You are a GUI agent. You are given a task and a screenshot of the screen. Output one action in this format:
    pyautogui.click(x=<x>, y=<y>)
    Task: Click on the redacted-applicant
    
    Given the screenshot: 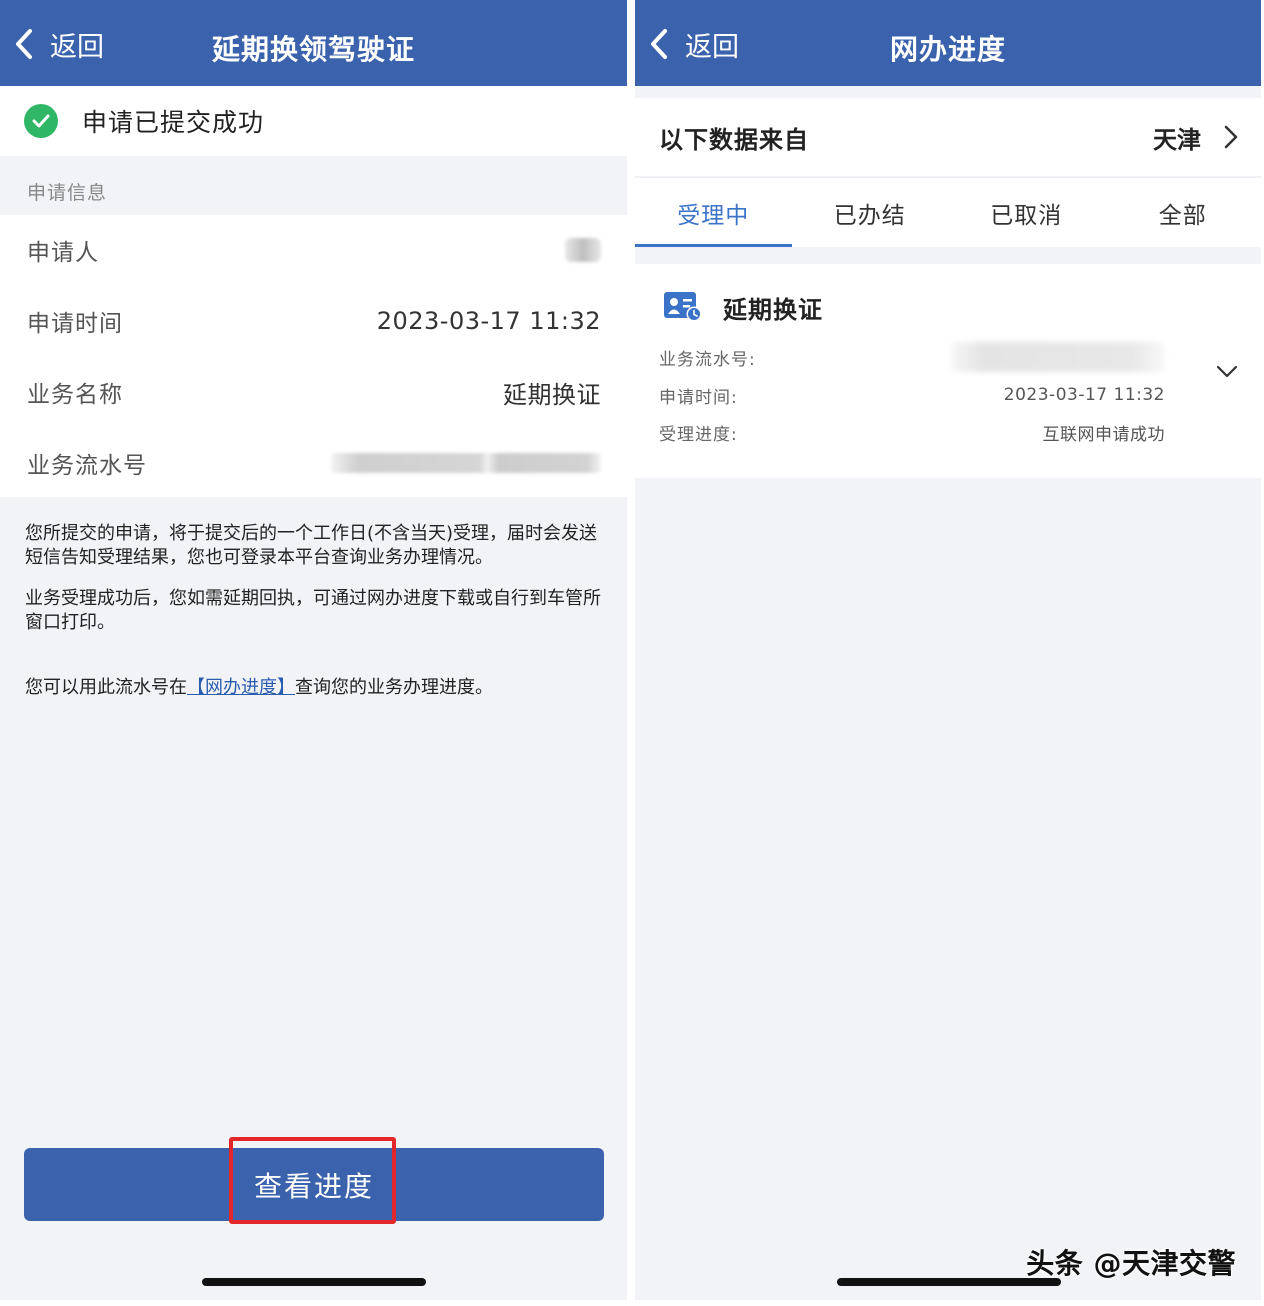 What is the action you would take?
    pyautogui.click(x=583, y=250)
    